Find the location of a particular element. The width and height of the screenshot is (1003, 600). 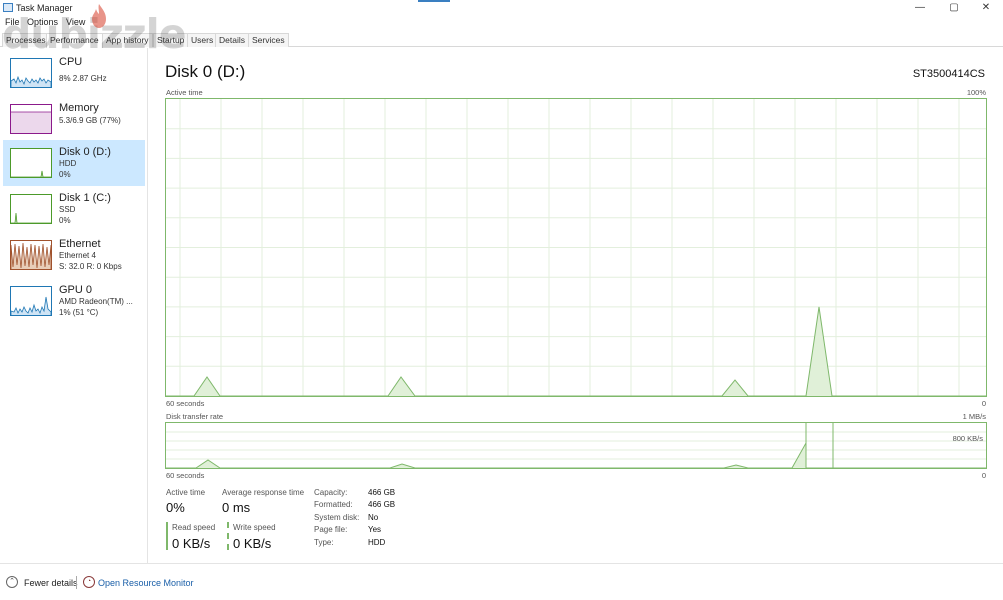

resource-monitor-icon: ◔ is located at coordinates (89, 582).